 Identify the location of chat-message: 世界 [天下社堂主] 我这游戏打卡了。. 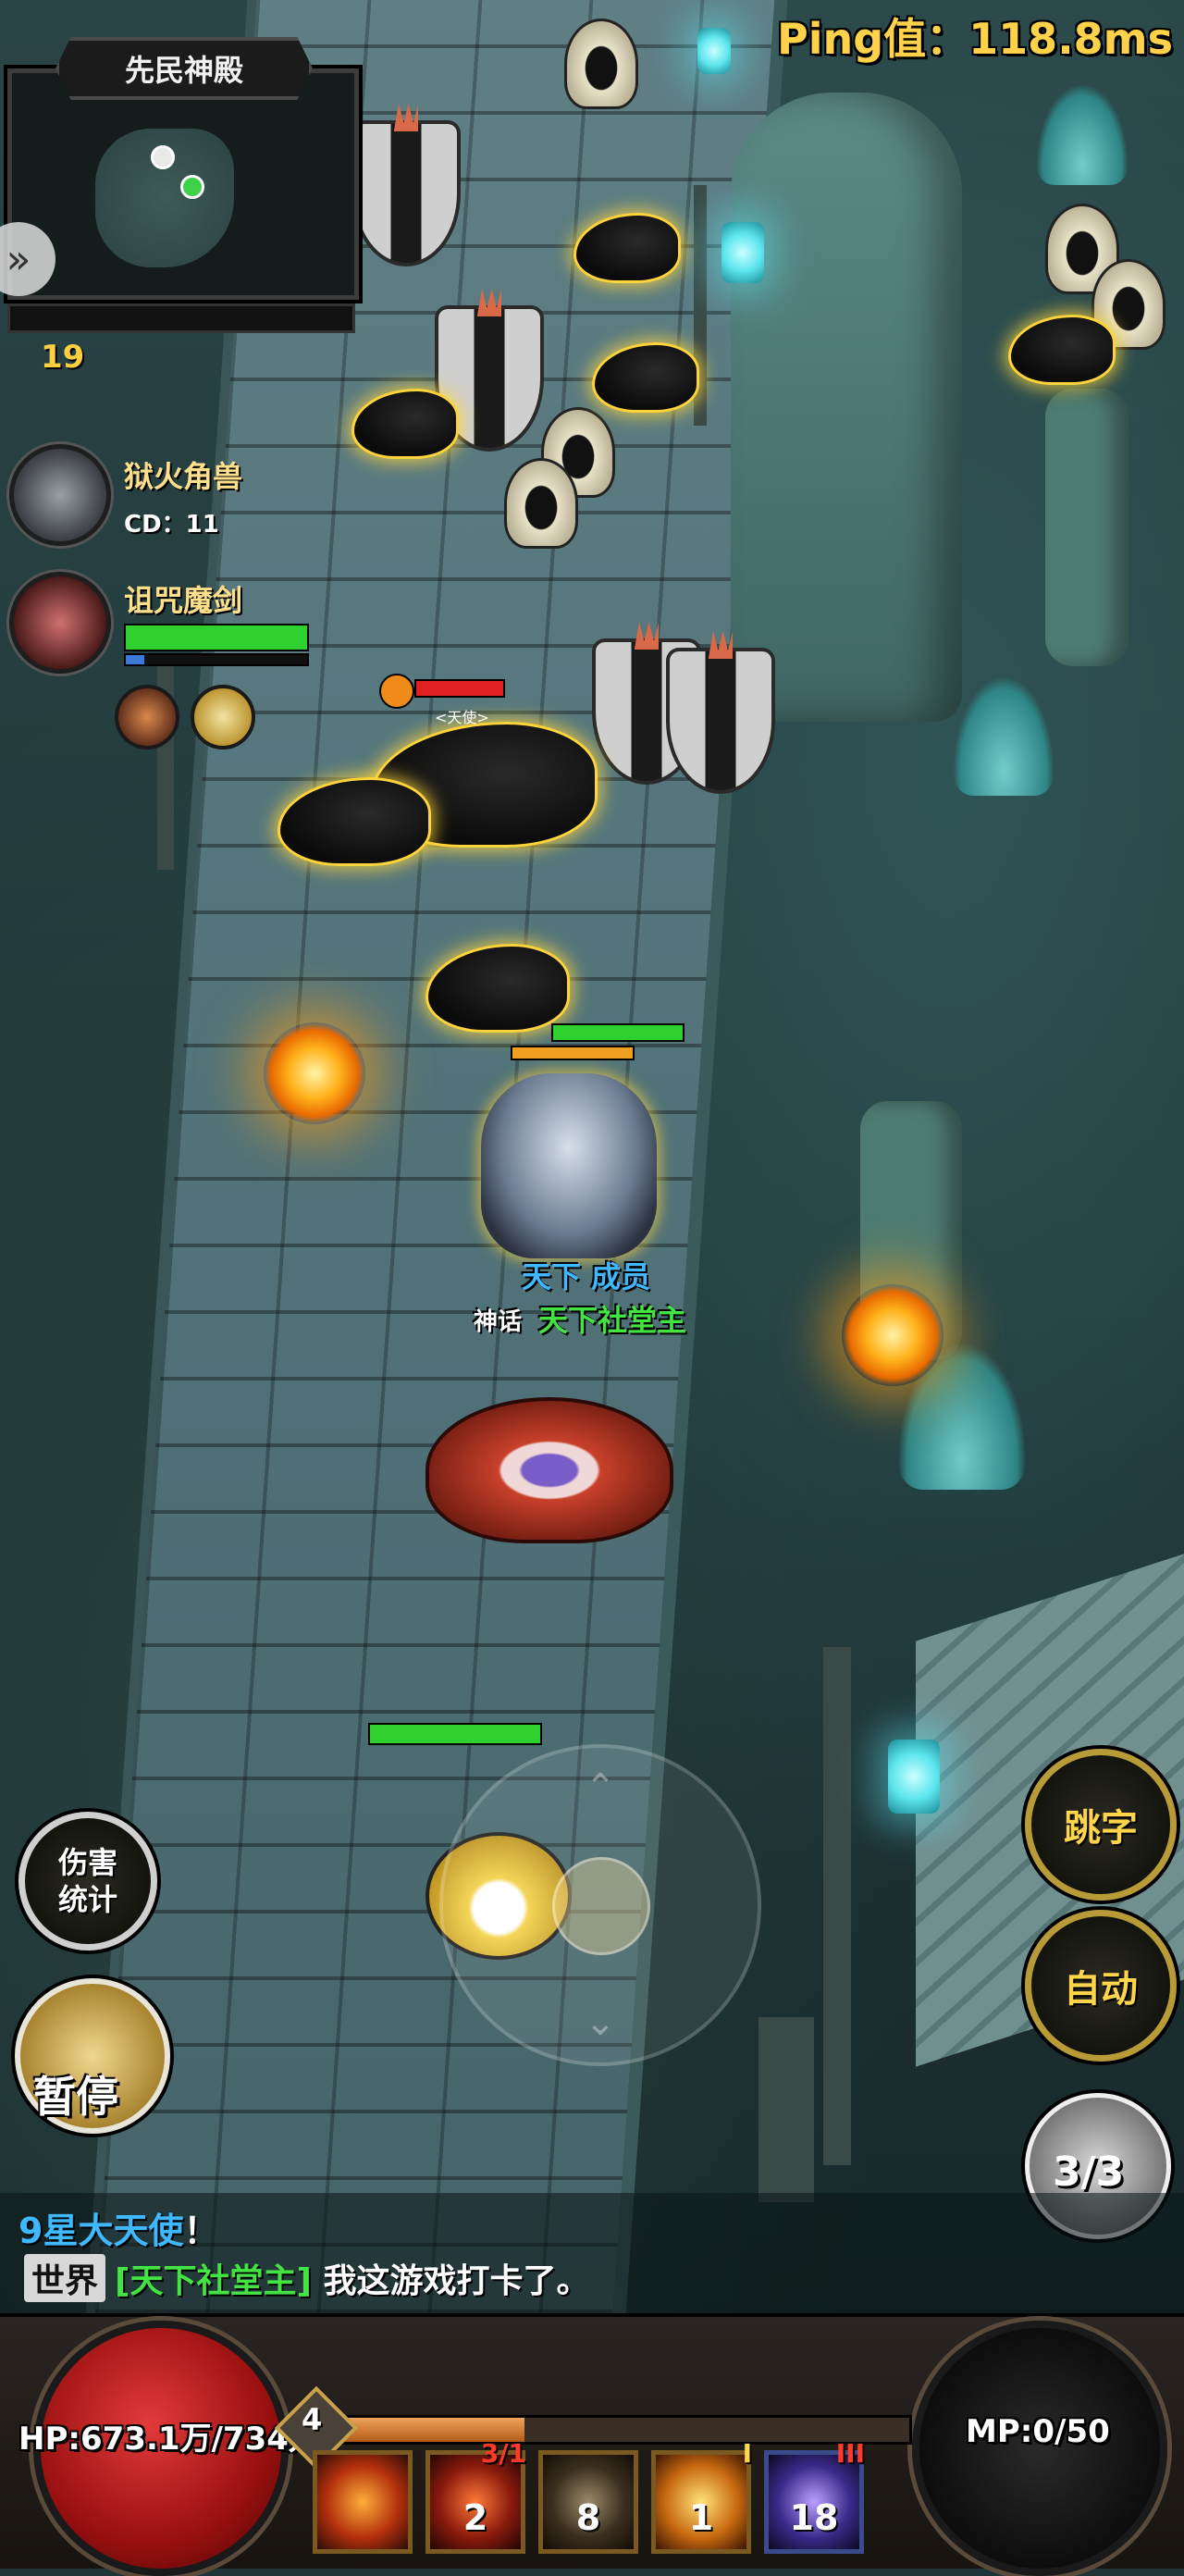
(307, 2278).